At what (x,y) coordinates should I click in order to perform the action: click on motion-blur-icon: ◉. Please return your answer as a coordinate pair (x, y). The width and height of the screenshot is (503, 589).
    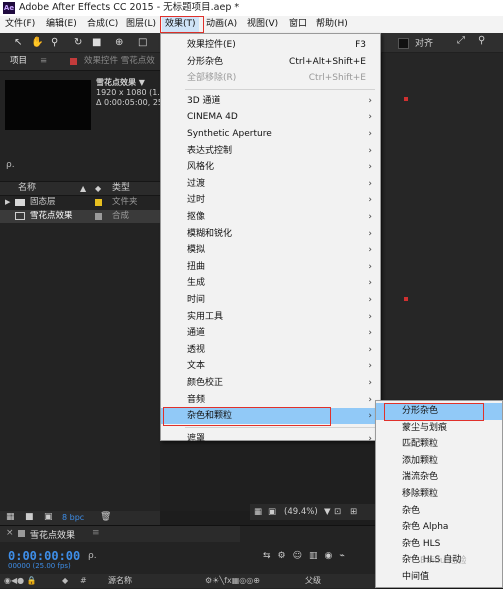
    Looking at the image, I should click on (332, 556).